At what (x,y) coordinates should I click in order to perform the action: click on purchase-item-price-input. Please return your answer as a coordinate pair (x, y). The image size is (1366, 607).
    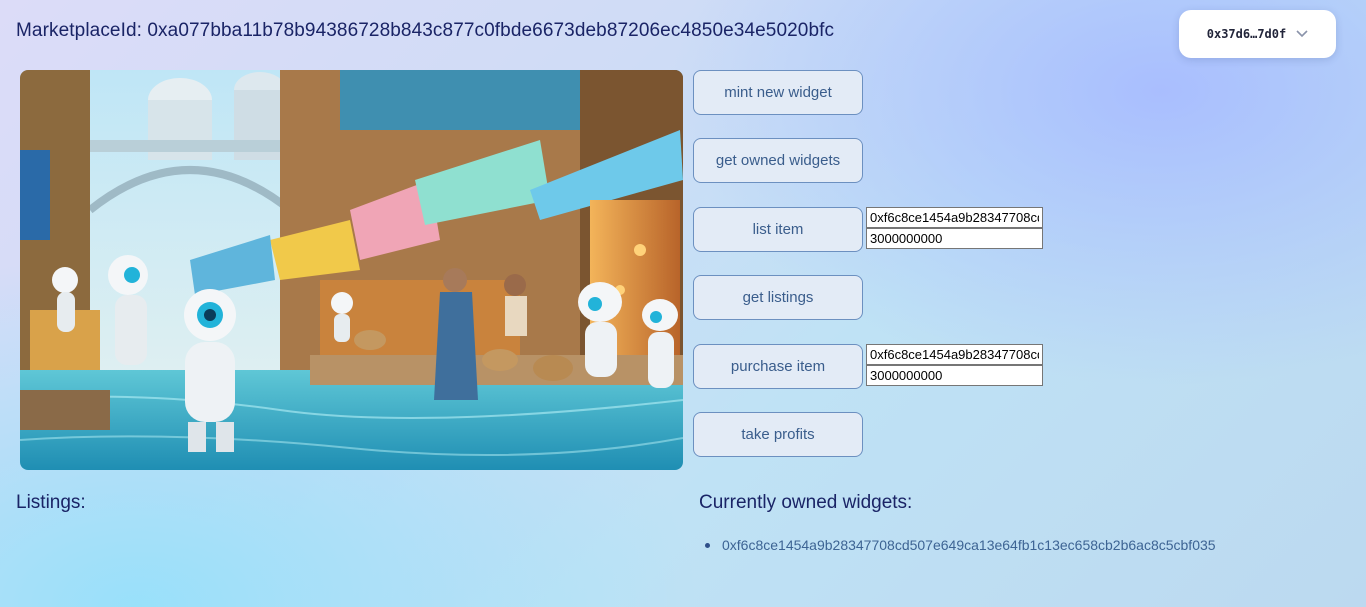
    Looking at the image, I should click on (954, 375).